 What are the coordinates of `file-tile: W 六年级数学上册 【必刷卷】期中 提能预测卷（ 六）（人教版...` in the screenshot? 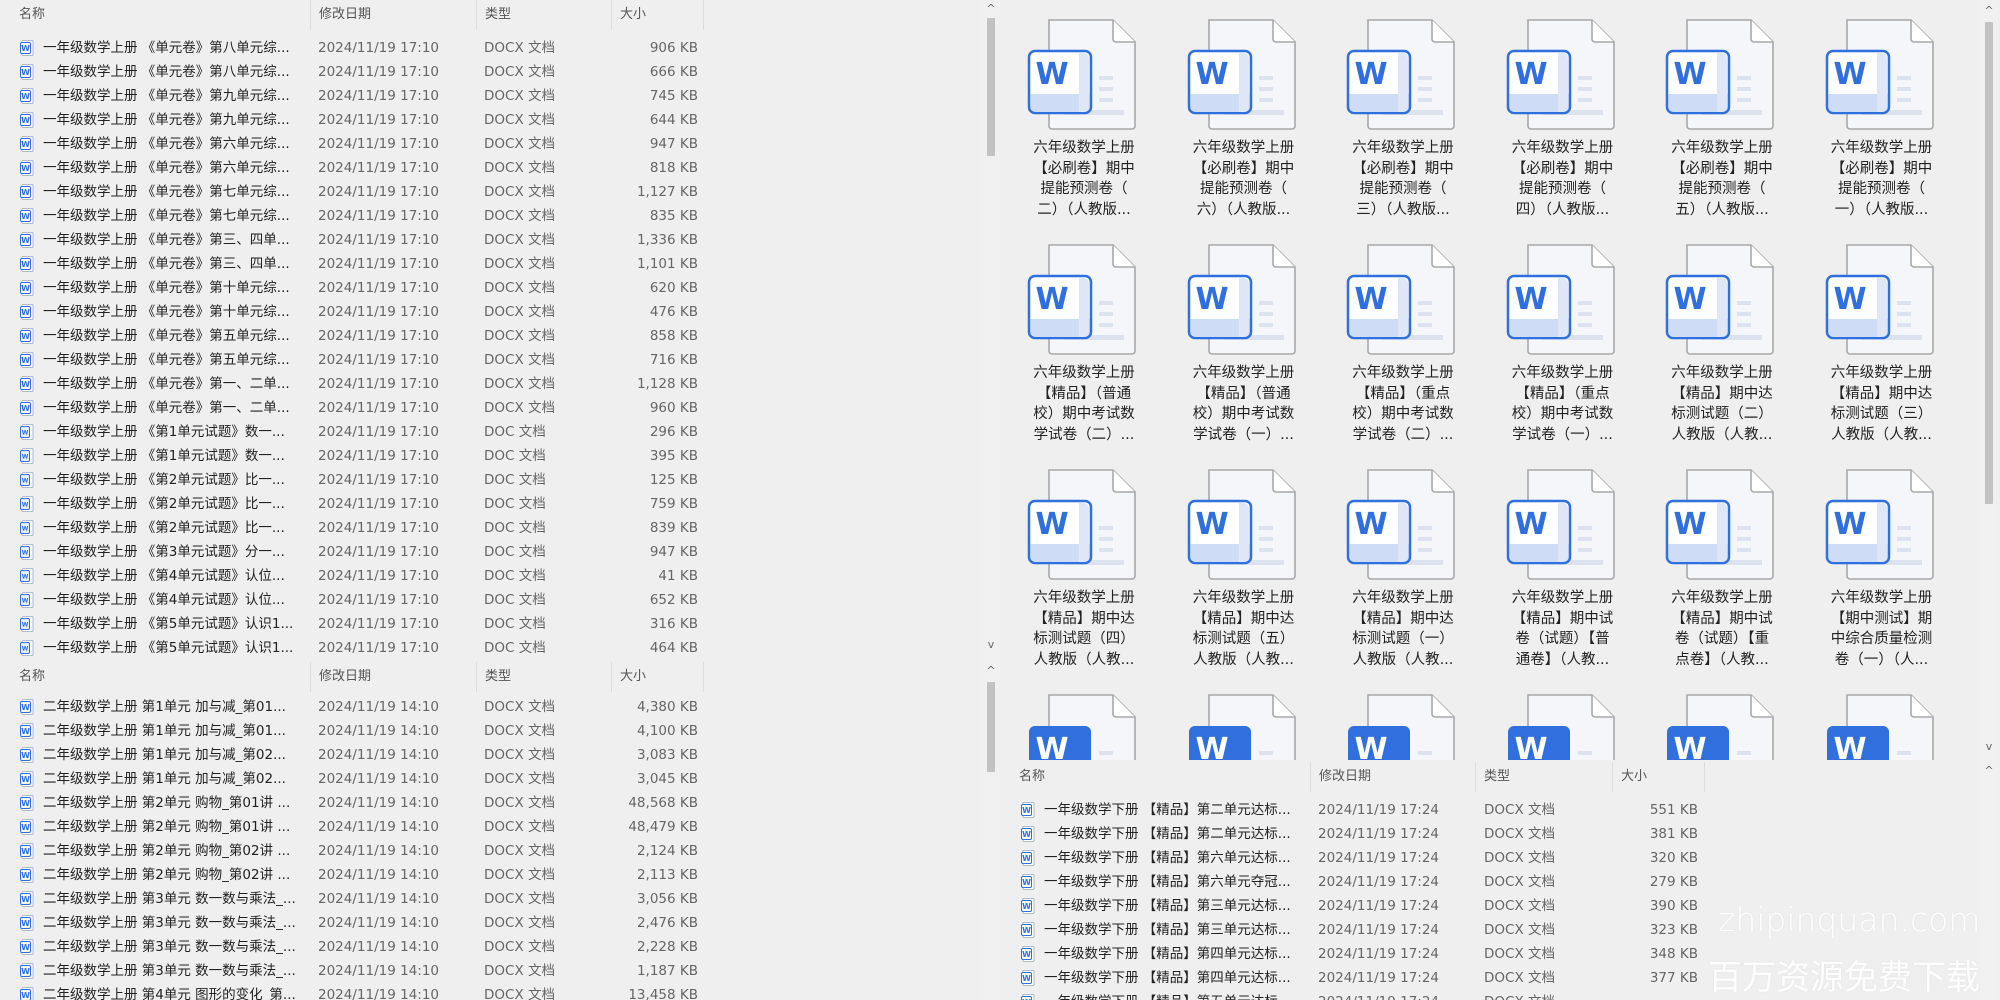 It's located at (1244, 128).